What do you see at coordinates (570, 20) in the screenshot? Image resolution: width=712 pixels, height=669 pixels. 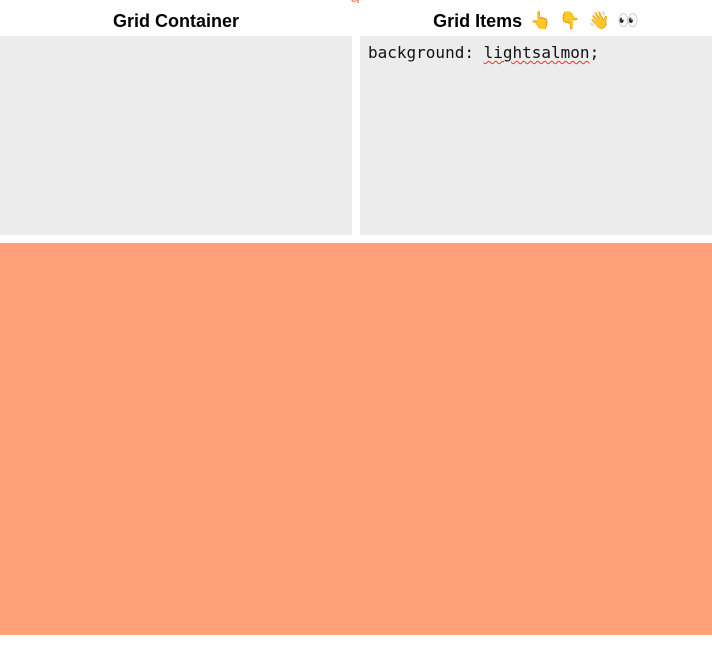 I see `pointing-down-icon: 👇` at bounding box center [570, 20].